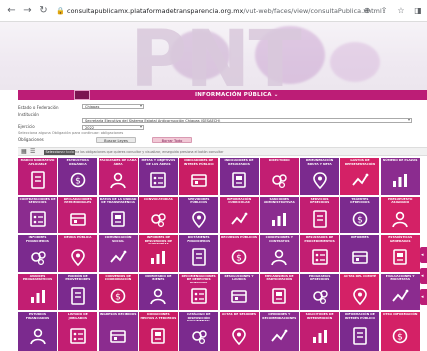 Image resolution: width=427 pixels, height=351 pixels. I want to click on obligation-tile: TRÁMITES OFRECIDOS $, so click(360, 214).